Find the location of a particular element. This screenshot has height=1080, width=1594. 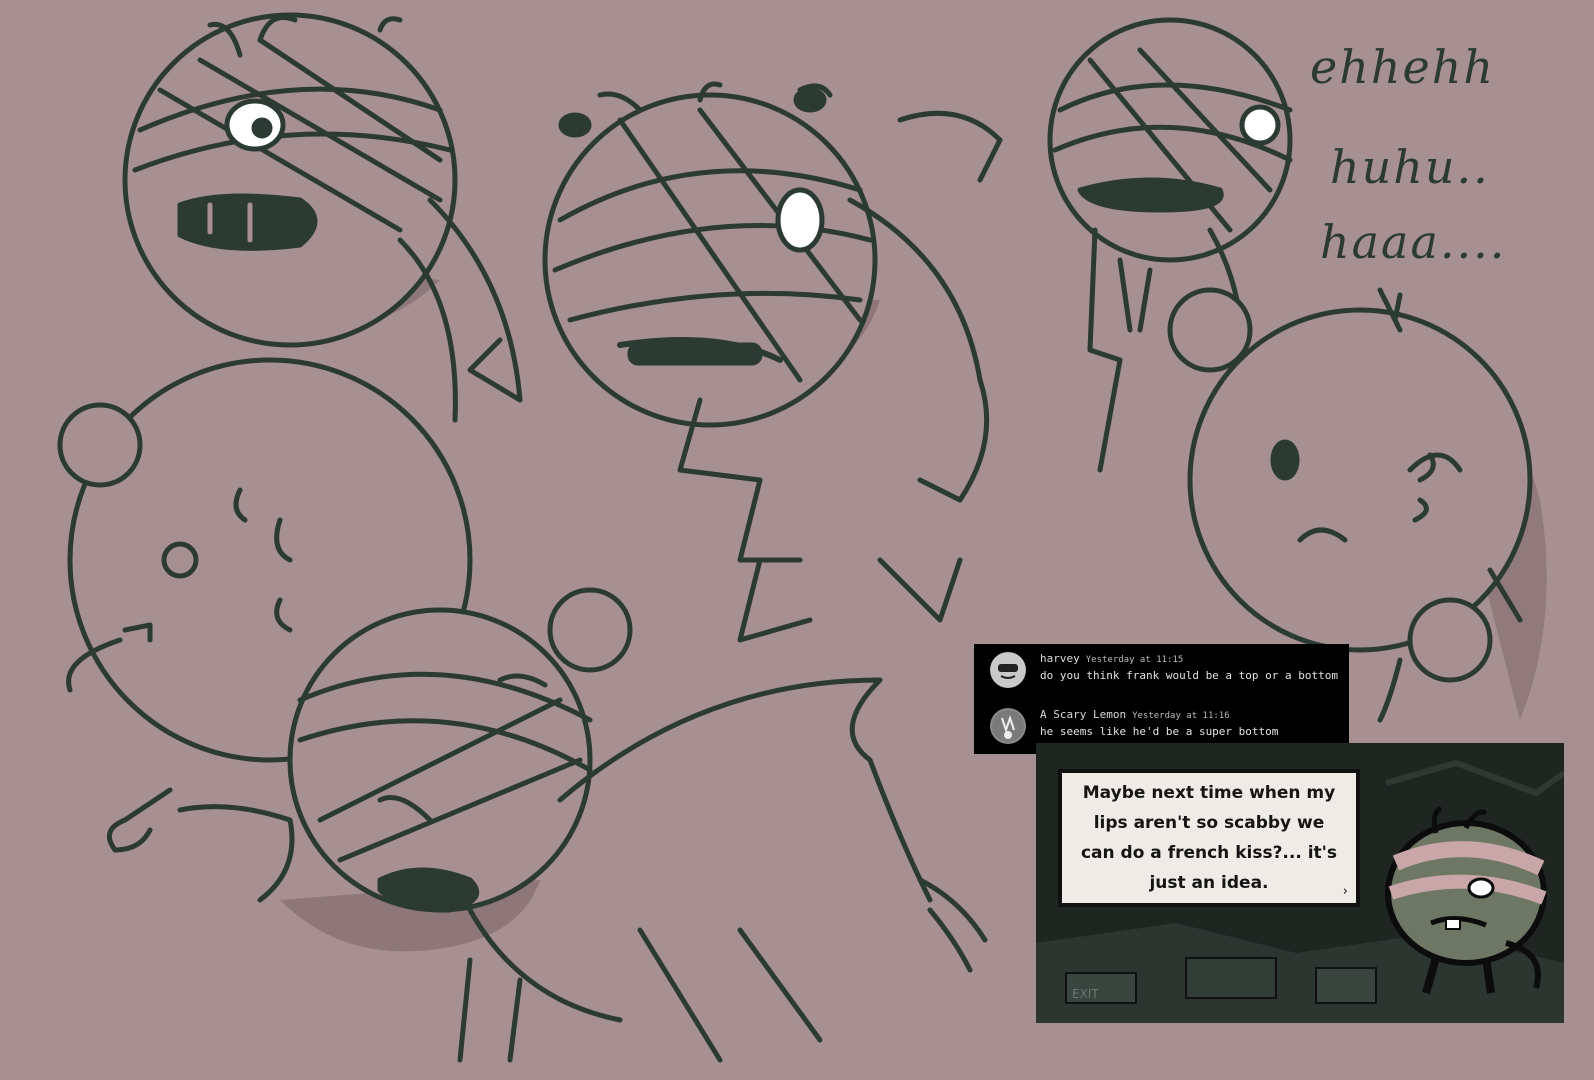

exit-sign: EXIT is located at coordinates (1085, 994).